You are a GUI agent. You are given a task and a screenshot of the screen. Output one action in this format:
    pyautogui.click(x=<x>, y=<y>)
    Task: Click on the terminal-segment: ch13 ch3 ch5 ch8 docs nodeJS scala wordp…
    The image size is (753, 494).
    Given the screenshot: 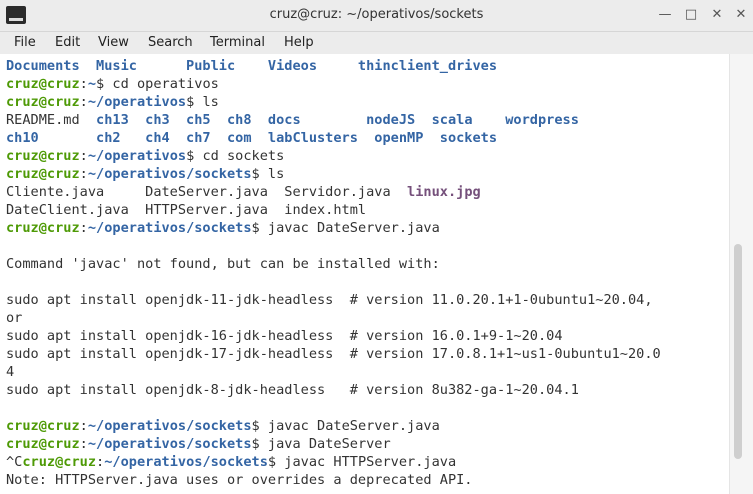 What is the action you would take?
    pyautogui.click(x=337, y=120)
    